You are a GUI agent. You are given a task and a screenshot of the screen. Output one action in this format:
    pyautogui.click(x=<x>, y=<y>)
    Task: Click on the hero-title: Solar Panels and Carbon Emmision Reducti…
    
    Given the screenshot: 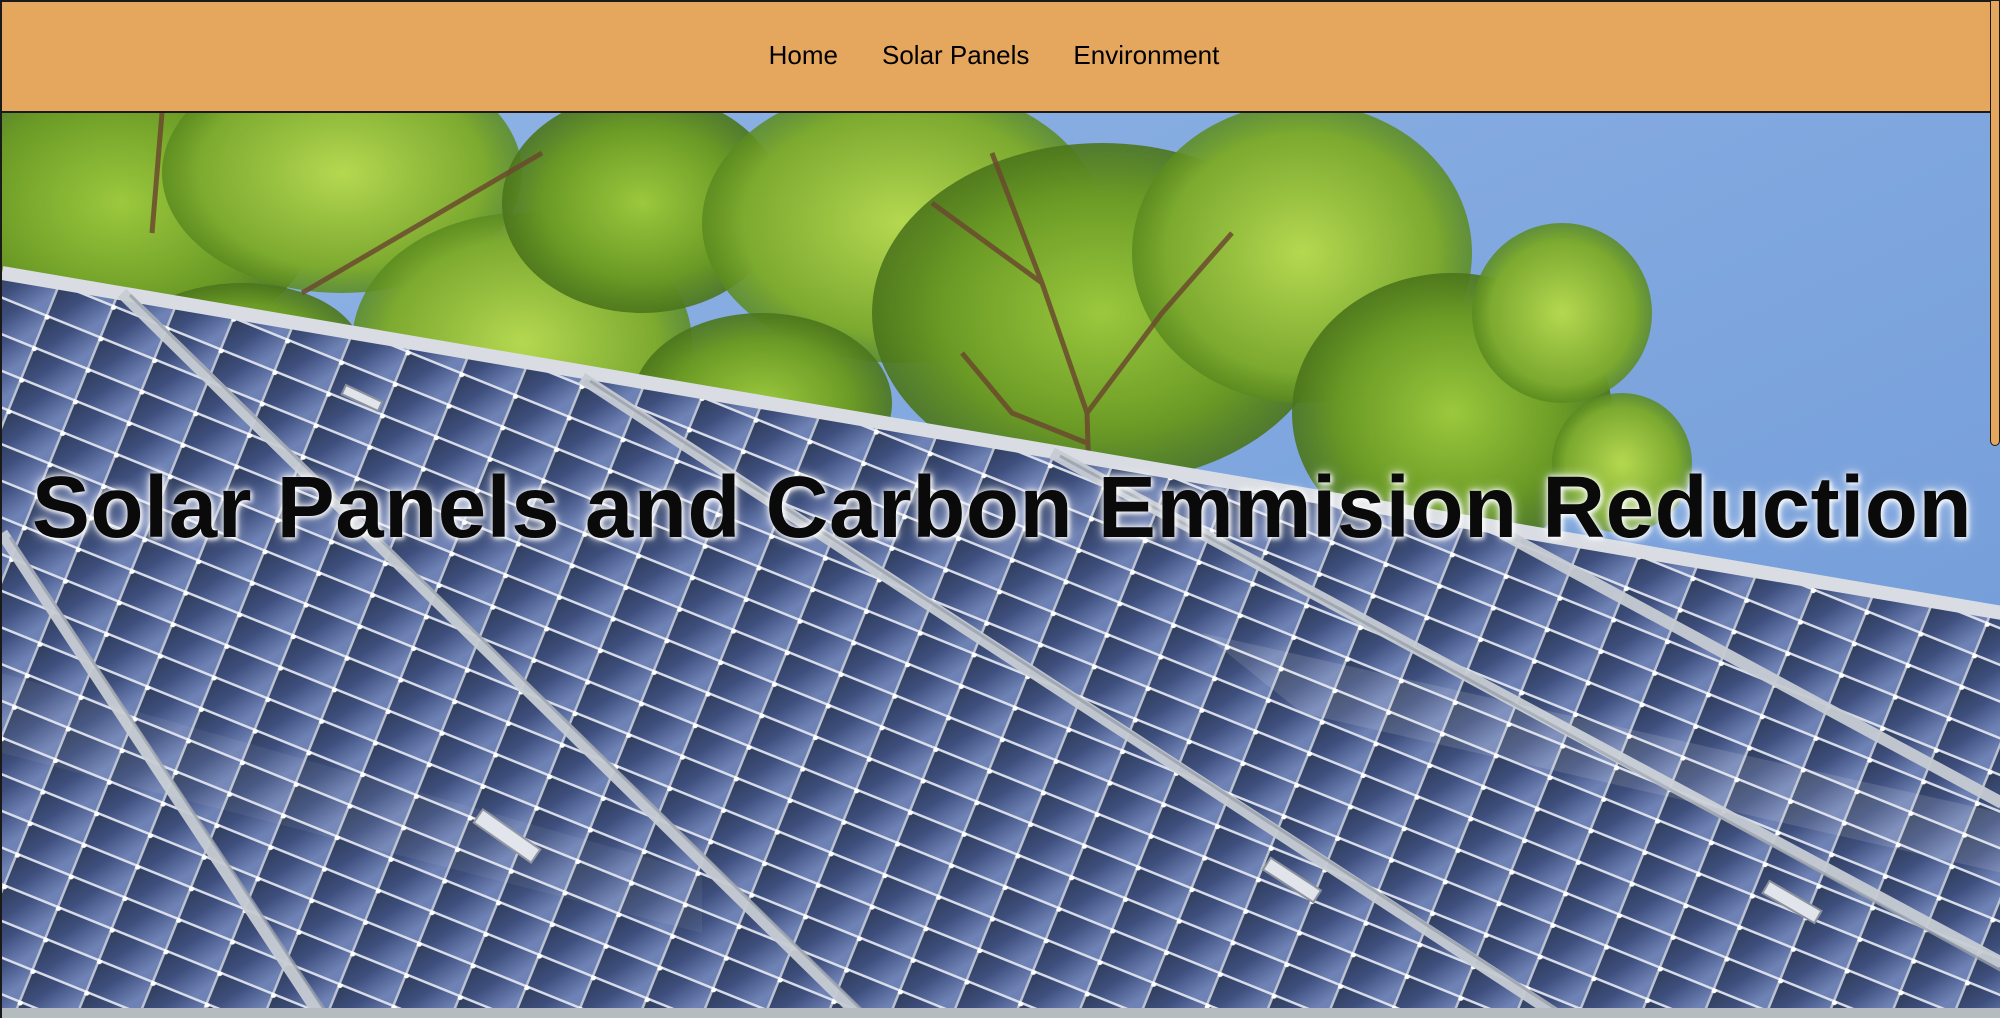 What is the action you would take?
    pyautogui.click(x=1002, y=507)
    